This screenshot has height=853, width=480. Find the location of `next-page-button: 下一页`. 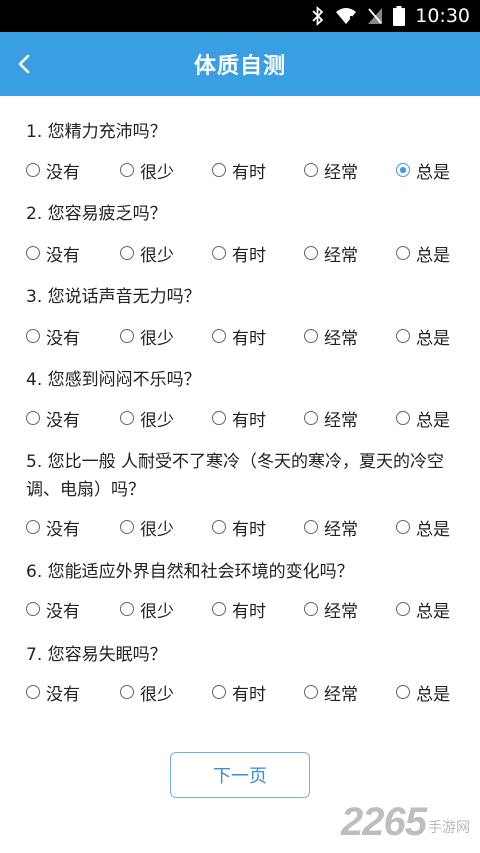

next-page-button: 下一页 is located at coordinates (240, 775).